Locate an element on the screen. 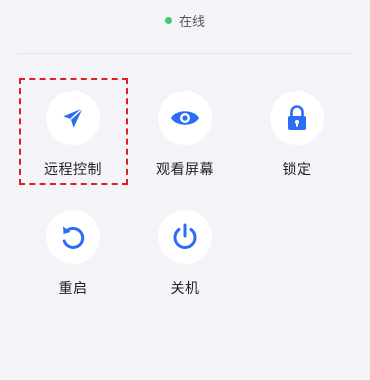 Image resolution: width=370 pixels, height=380 pixels. lock-label: 锁定 is located at coordinates (297, 170).